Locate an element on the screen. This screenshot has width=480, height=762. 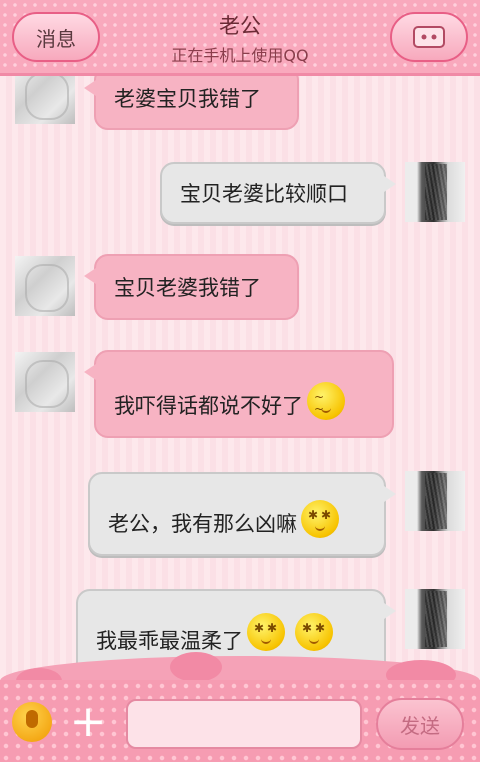
message-text: 老公，我有那么凶嘛 is located at coordinates (202, 524).